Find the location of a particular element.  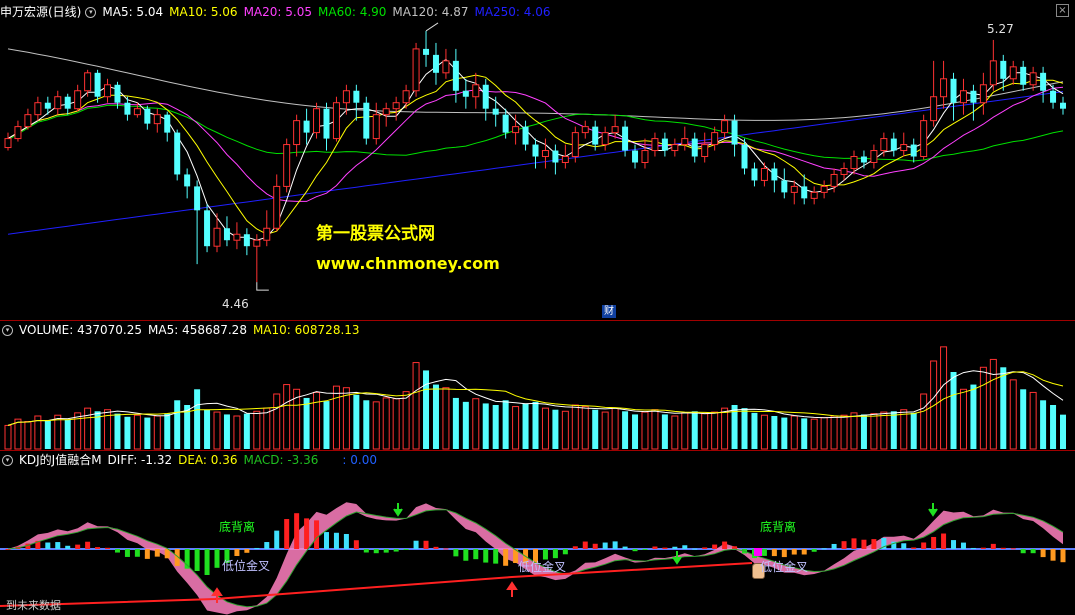

ma20-label: MA20: 5.05 is located at coordinates (277, 12).